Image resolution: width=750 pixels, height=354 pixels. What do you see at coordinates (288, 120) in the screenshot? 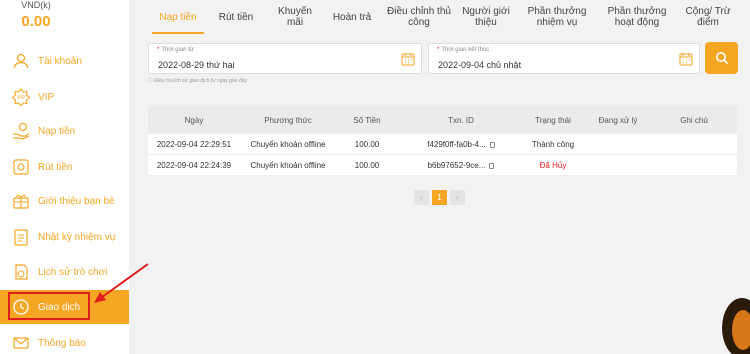
I see `col-method: Phương thức` at bounding box center [288, 120].